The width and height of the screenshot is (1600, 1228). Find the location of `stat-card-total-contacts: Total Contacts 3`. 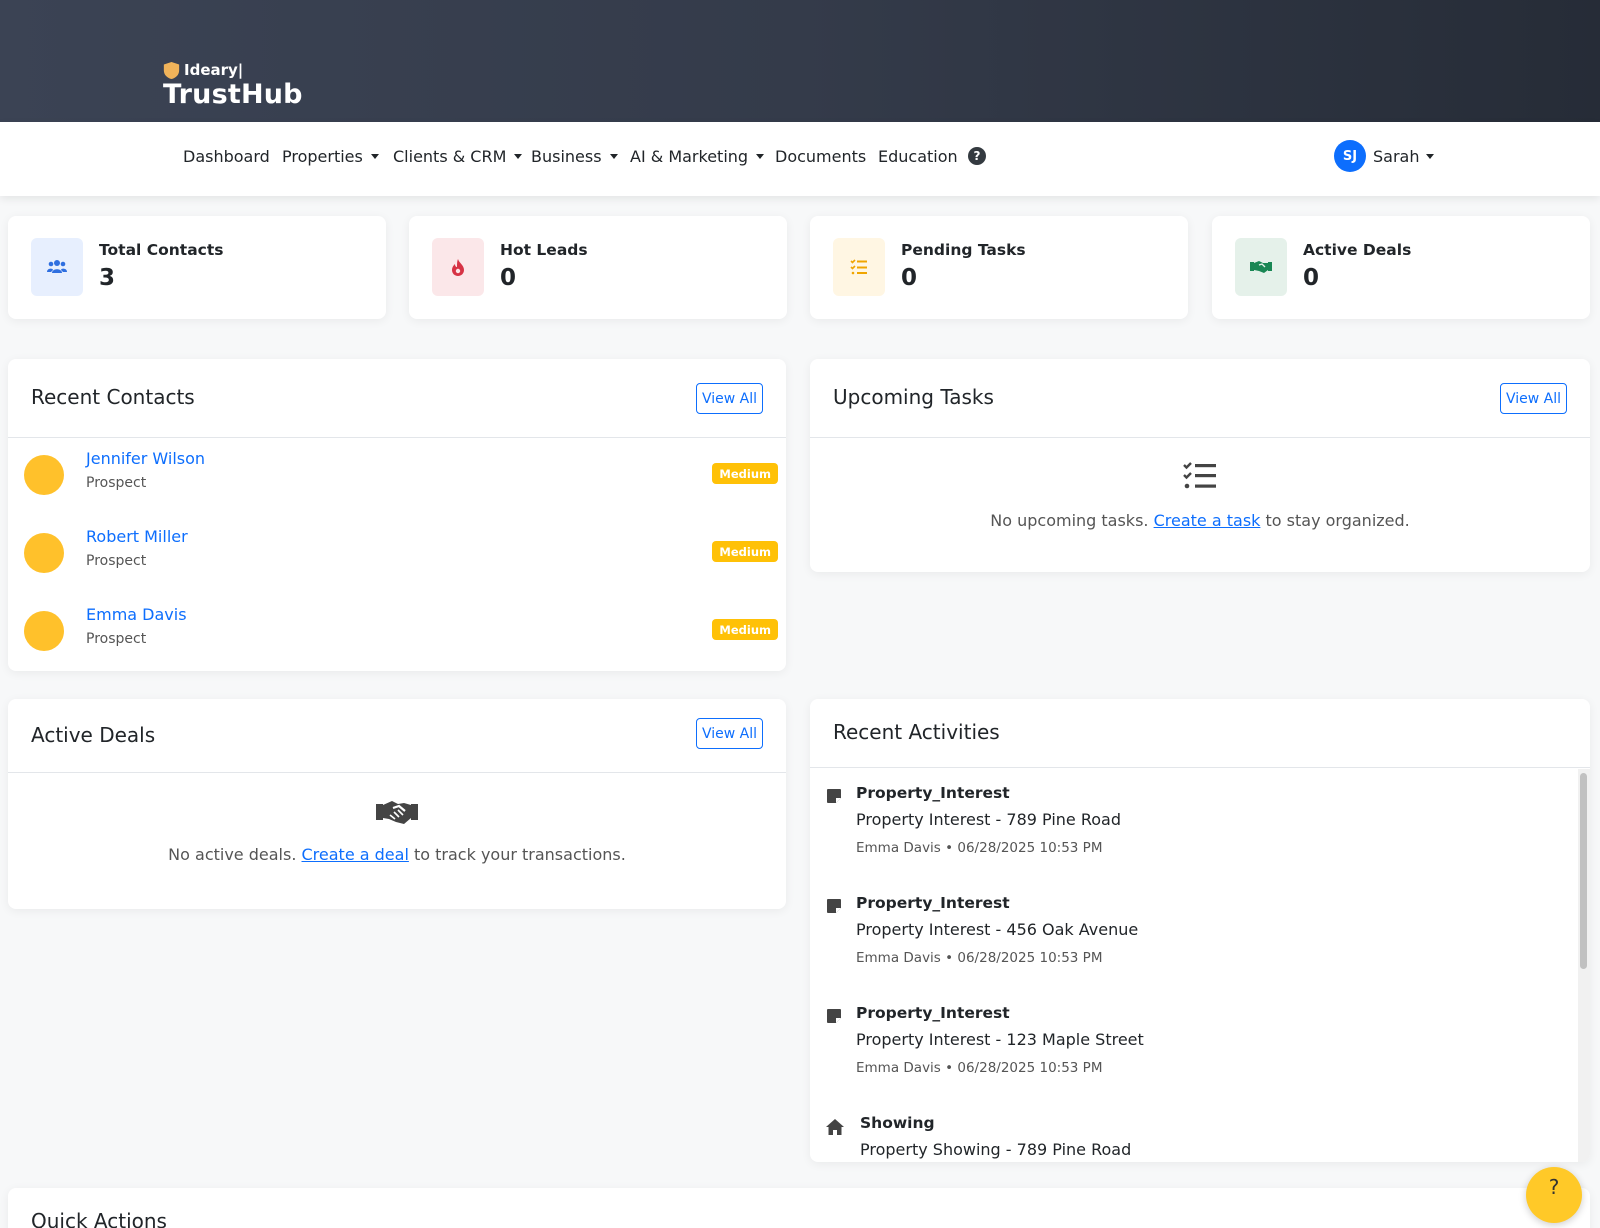

stat-card-total-contacts: Total Contacts 3 is located at coordinates (197, 267).